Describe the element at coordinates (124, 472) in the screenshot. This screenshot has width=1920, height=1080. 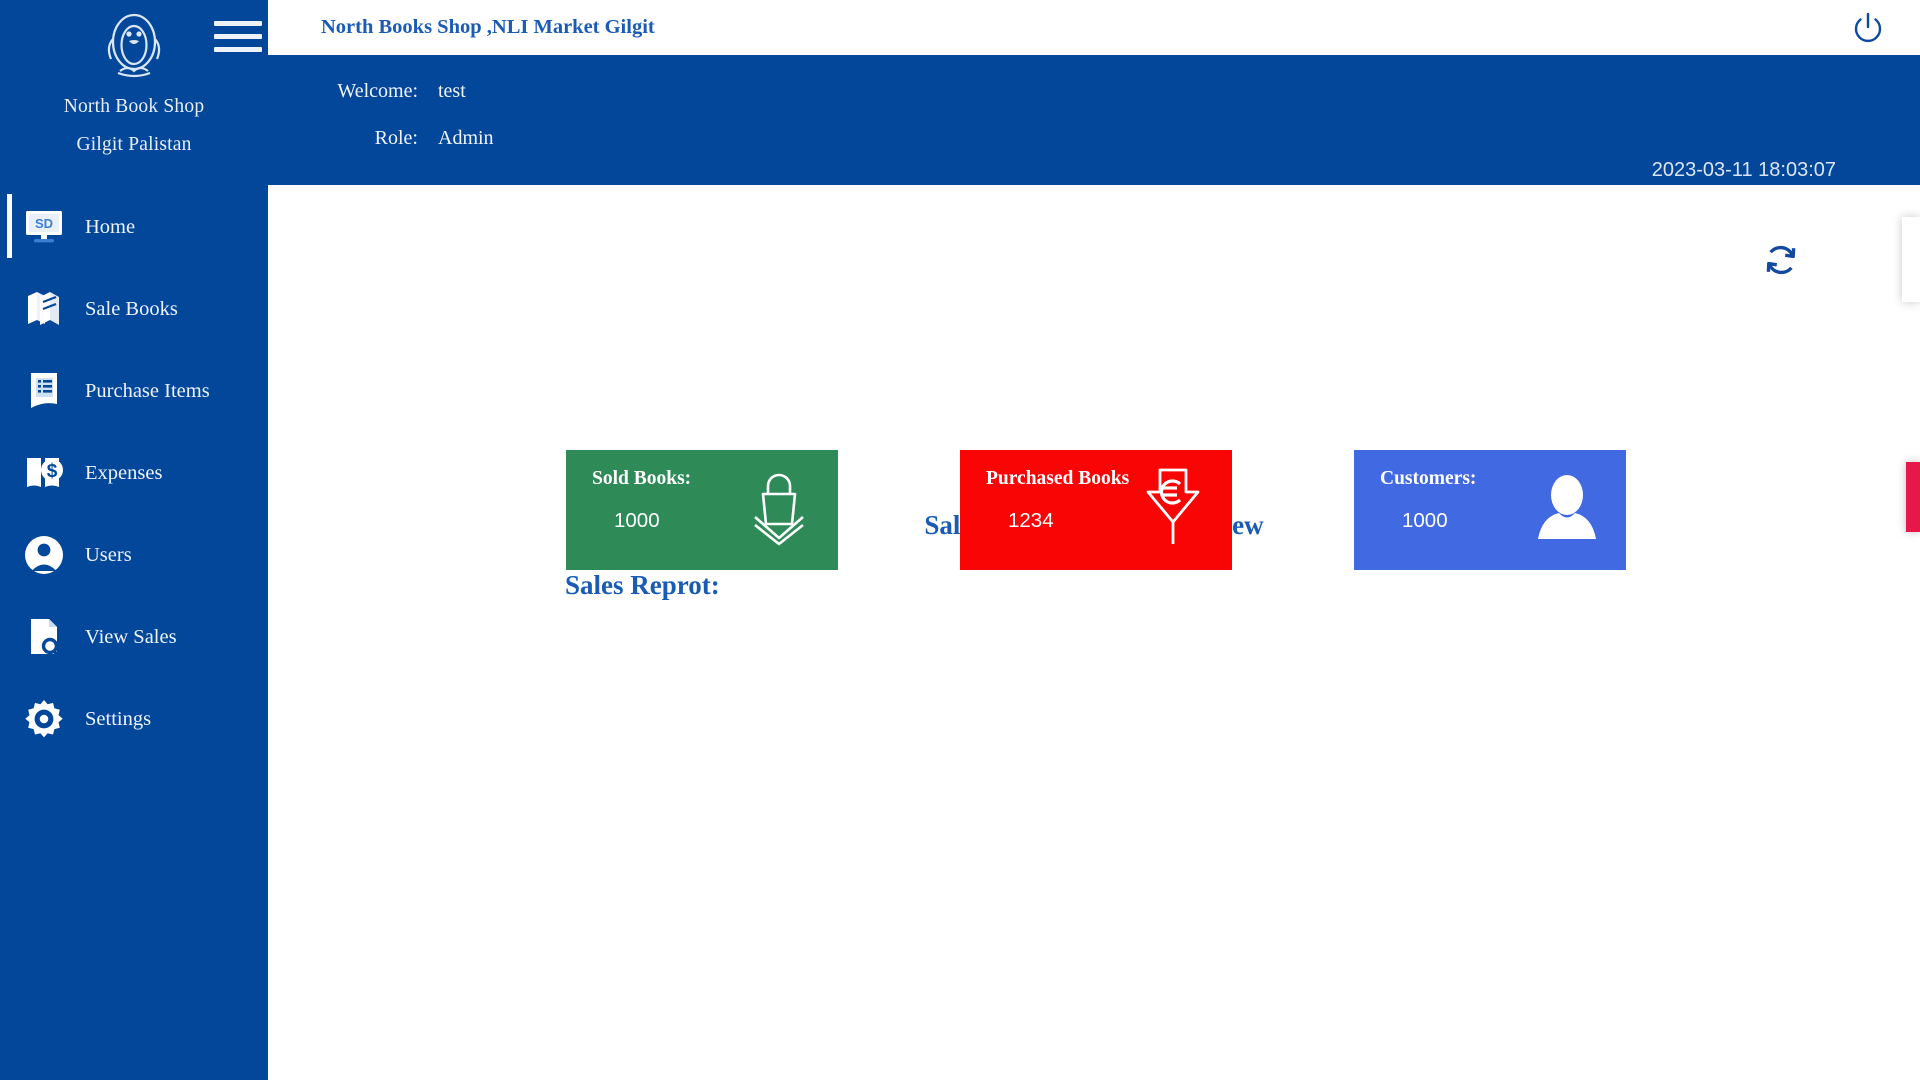
I see `sidebar-item-label: Expenses` at that location.